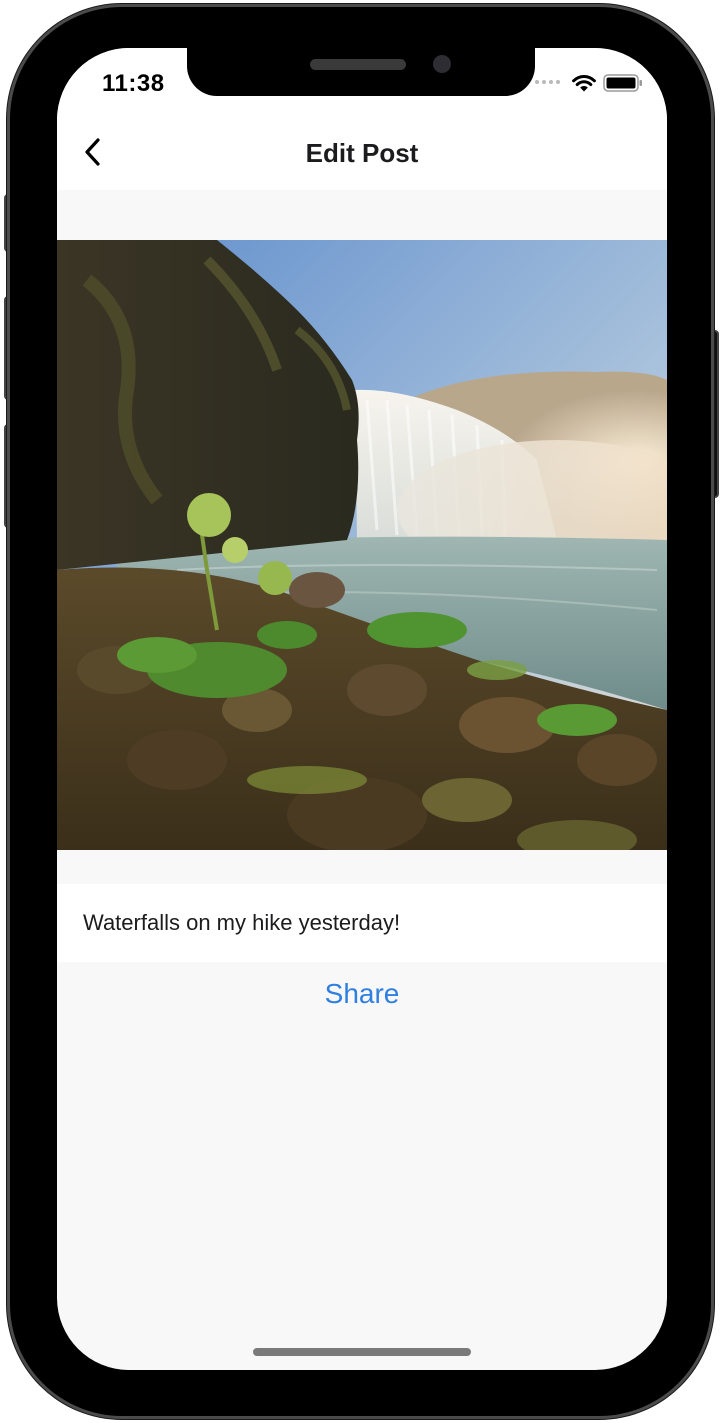 The width and height of the screenshot is (725, 1423). I want to click on caption-input: Waterfalls on my hike yesterday!, so click(362, 923).